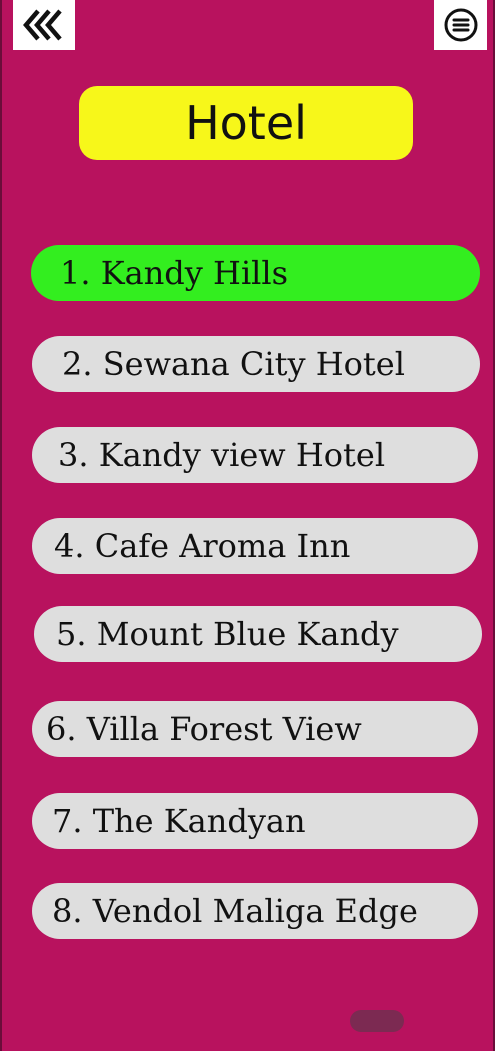  I want to click on hotel-item-3: 3. Kandy view Hotel, so click(255, 455).